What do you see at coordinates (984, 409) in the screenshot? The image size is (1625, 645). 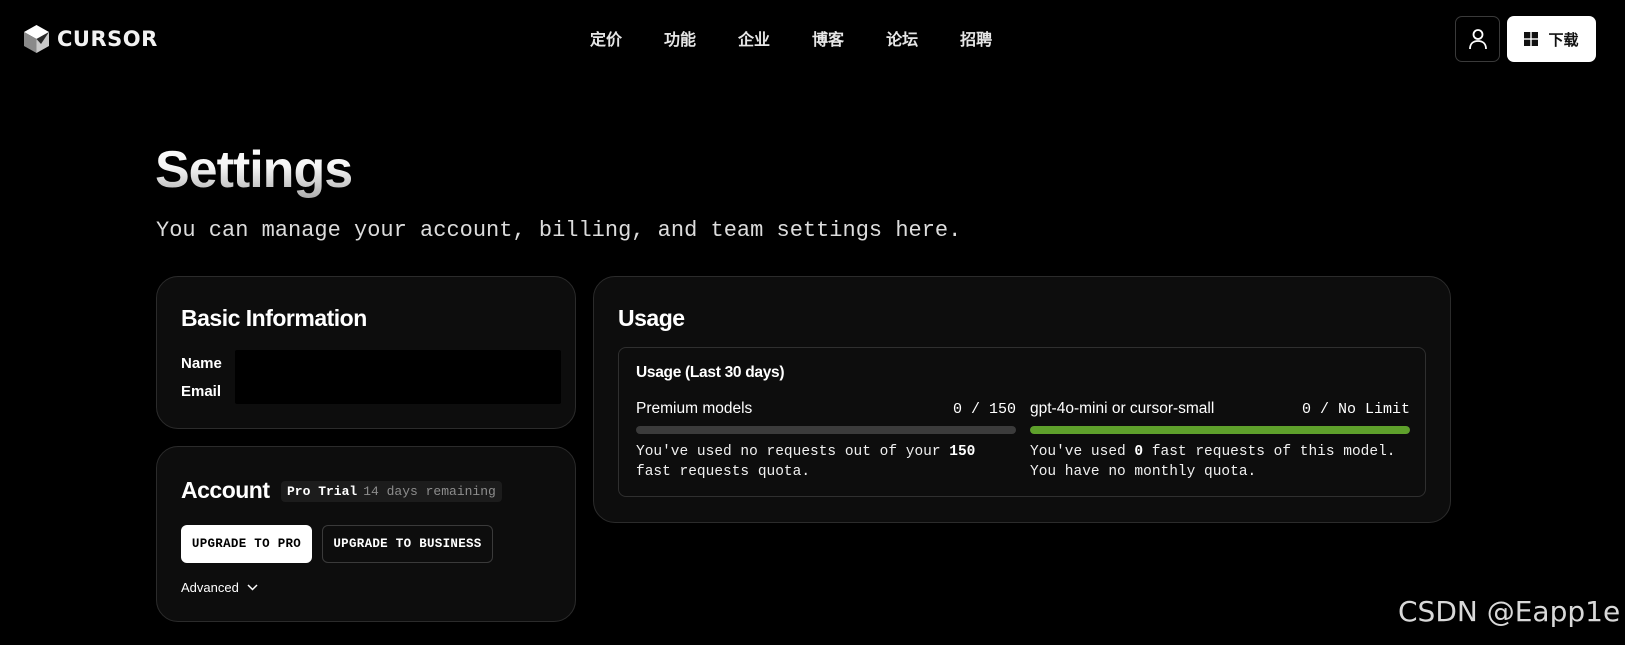 I see `usage-count: 0 / 150` at bounding box center [984, 409].